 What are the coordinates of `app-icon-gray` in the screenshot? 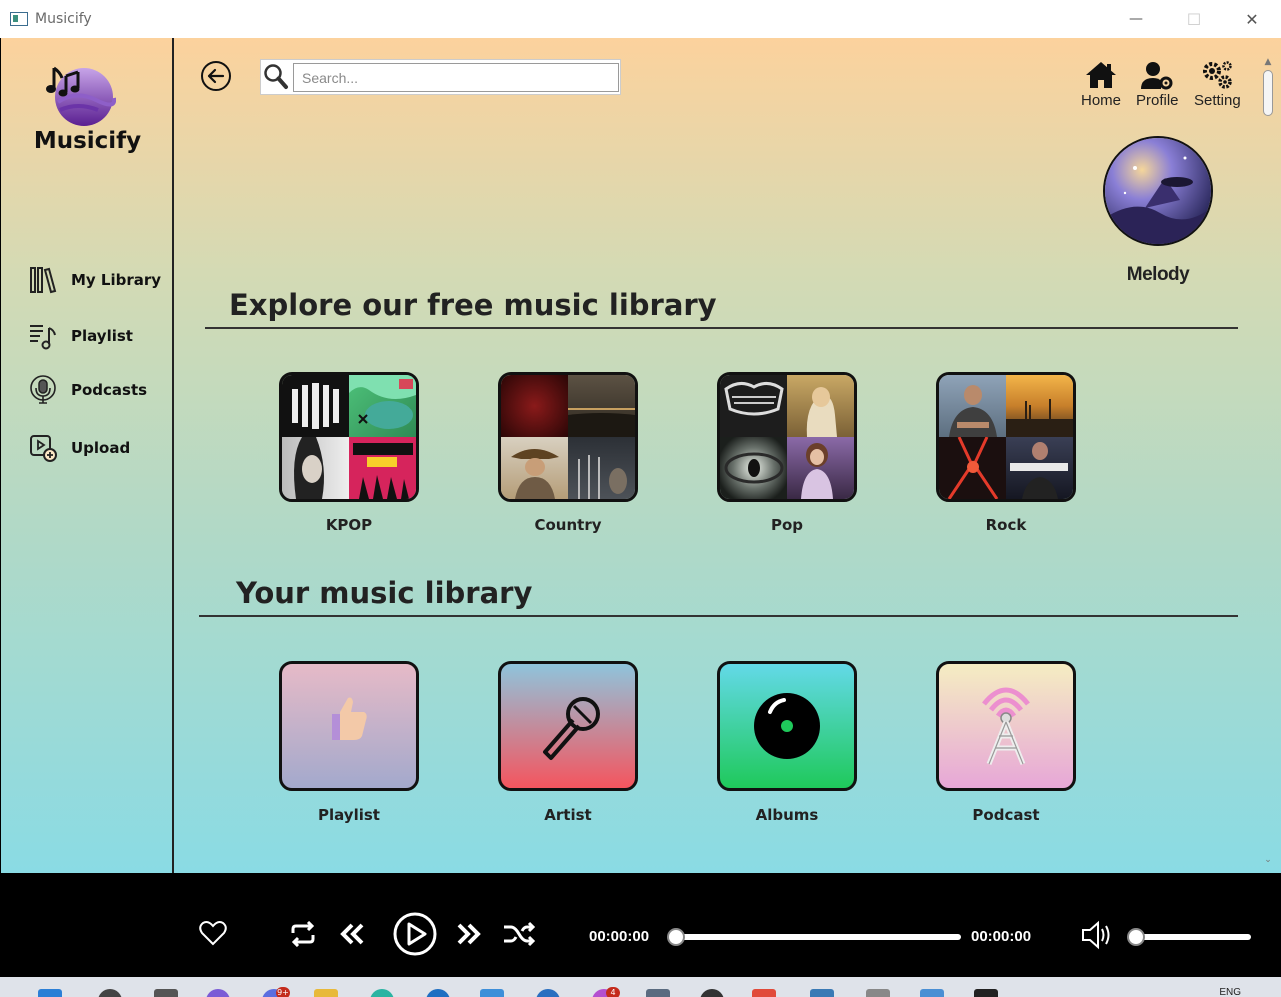 It's located at (658, 993).